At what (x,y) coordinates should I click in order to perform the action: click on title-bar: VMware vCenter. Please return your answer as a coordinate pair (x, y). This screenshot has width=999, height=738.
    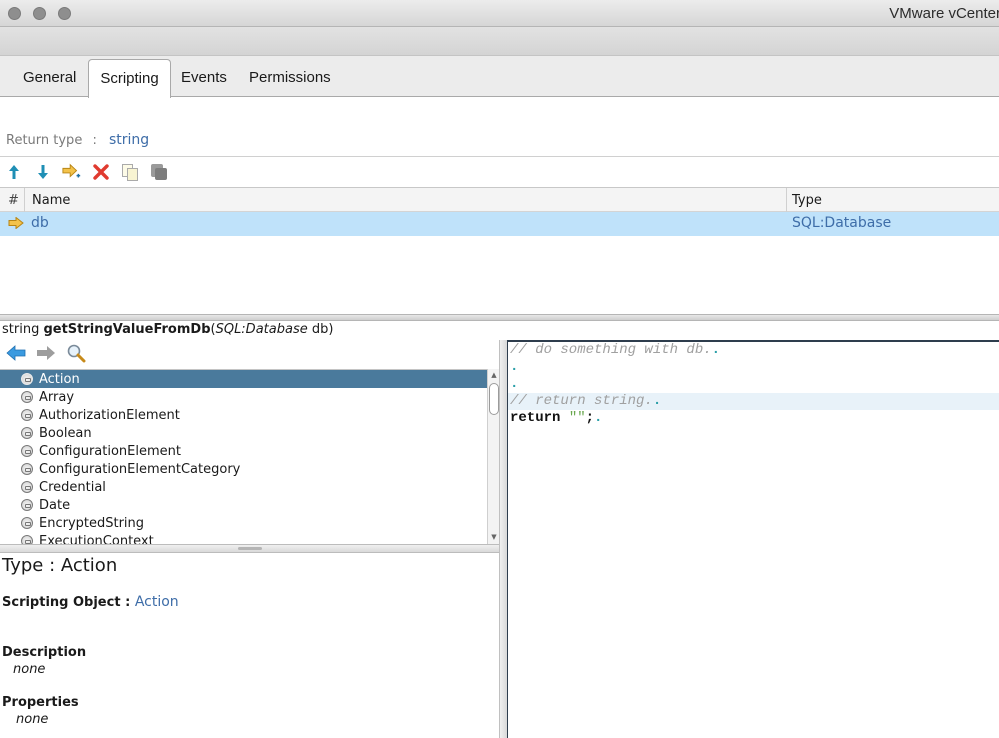
    Looking at the image, I should click on (499, 13).